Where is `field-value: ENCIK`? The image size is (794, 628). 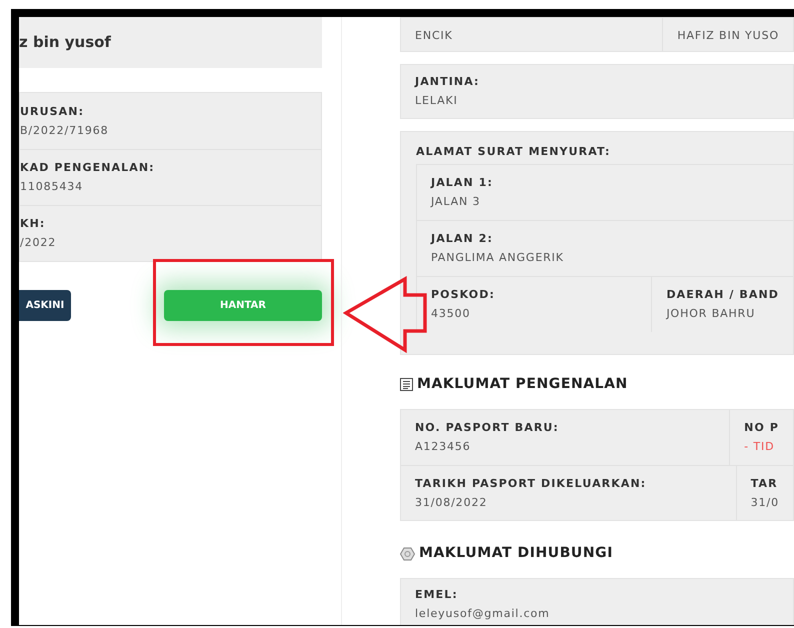
field-value: ENCIK is located at coordinates (434, 36).